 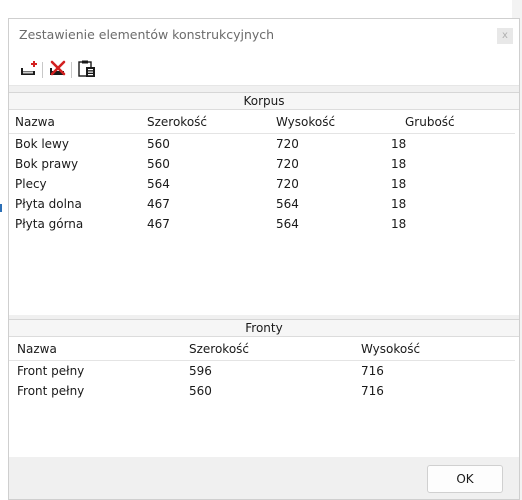 What do you see at coordinates (264, 101) in the screenshot?
I see `korpus-caption: Korpus` at bounding box center [264, 101].